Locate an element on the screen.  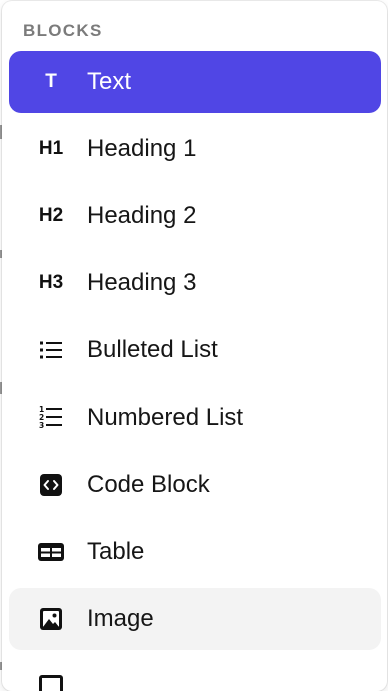
menu-item-bulleted-list: Bulleted List is located at coordinates (195, 350).